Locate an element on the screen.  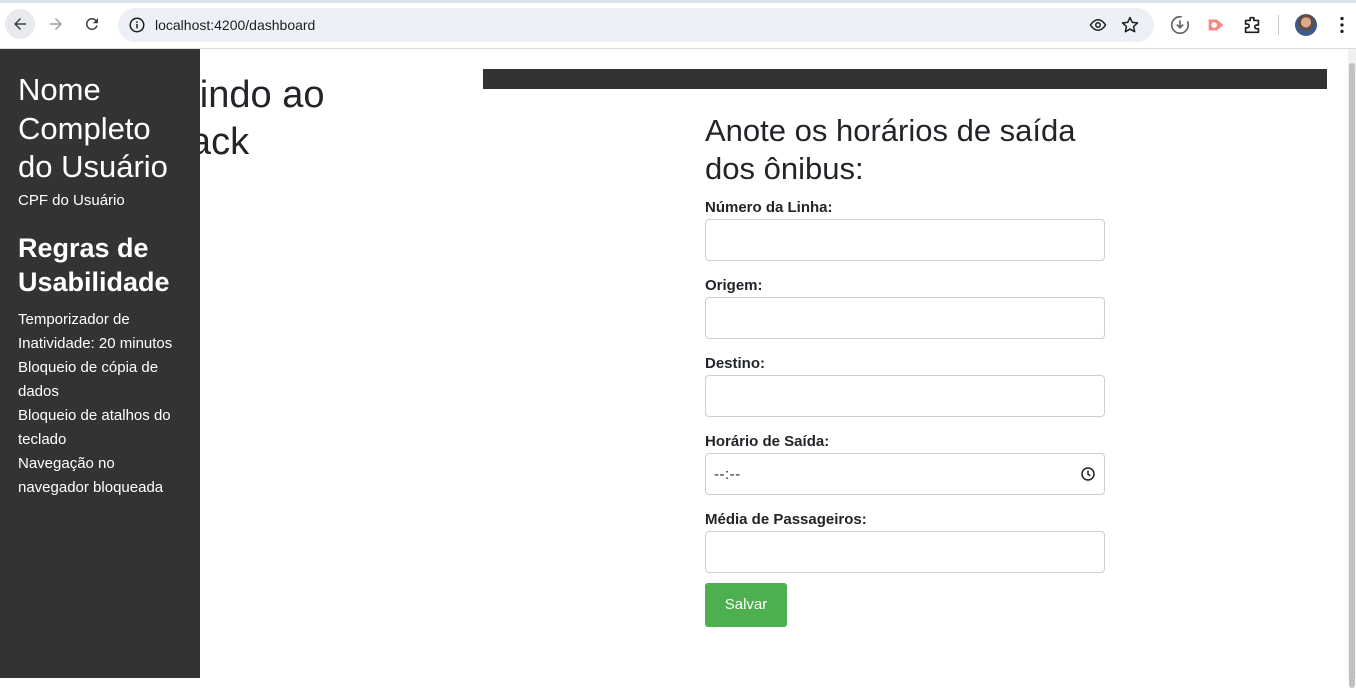
origin-input is located at coordinates (905, 318).